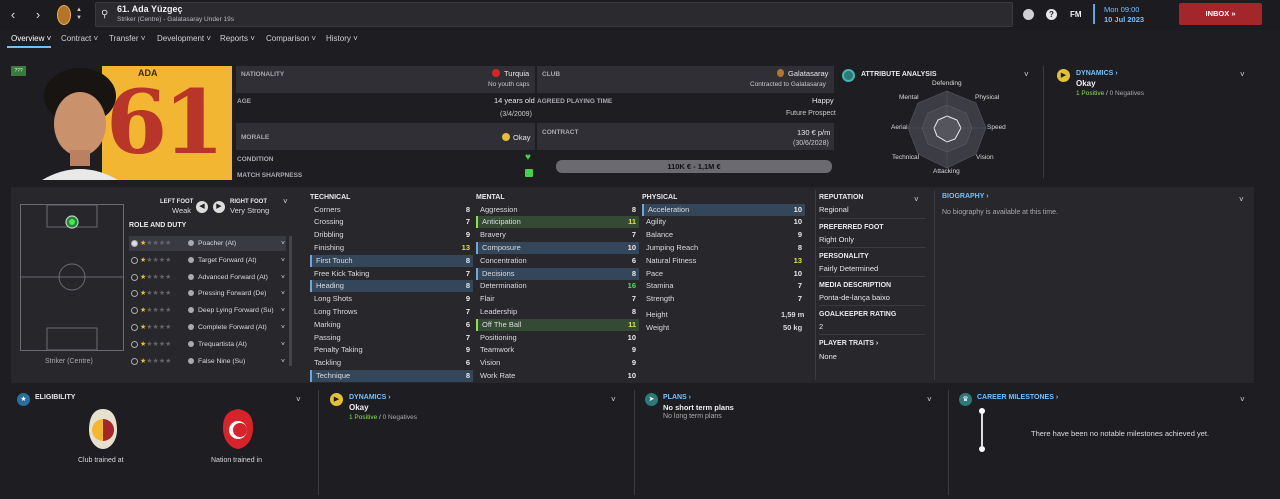  Describe the element at coordinates (207, 243) in the screenshot. I see `role-row: ★★★★★ Poacher (At) ˅` at that location.